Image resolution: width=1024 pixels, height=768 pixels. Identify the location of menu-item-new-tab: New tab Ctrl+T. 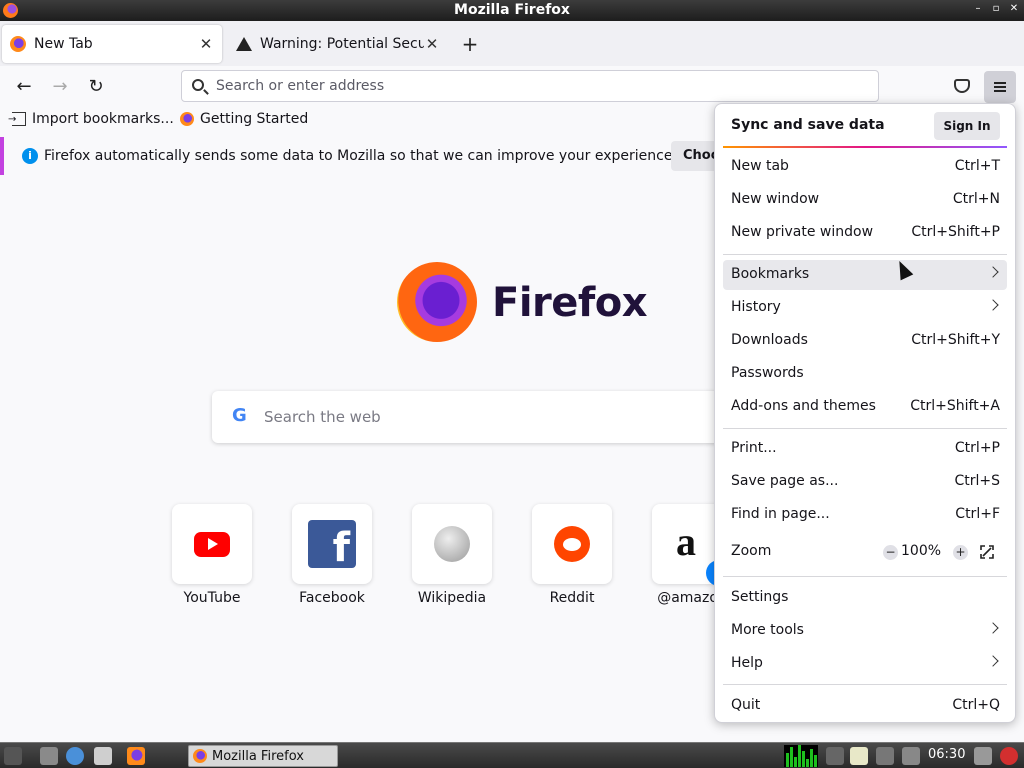
(865, 167).